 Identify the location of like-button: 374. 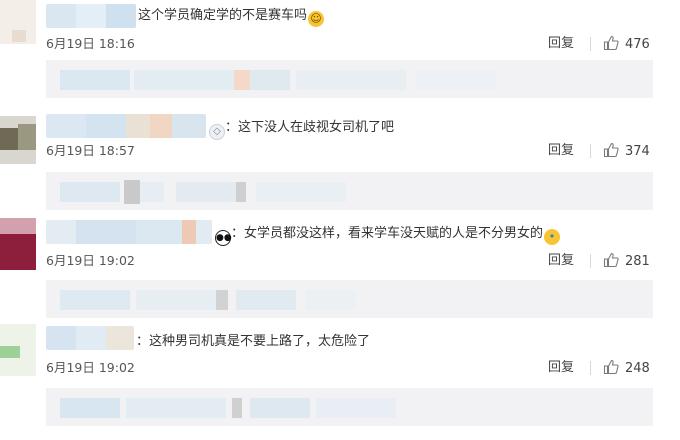
(626, 151).